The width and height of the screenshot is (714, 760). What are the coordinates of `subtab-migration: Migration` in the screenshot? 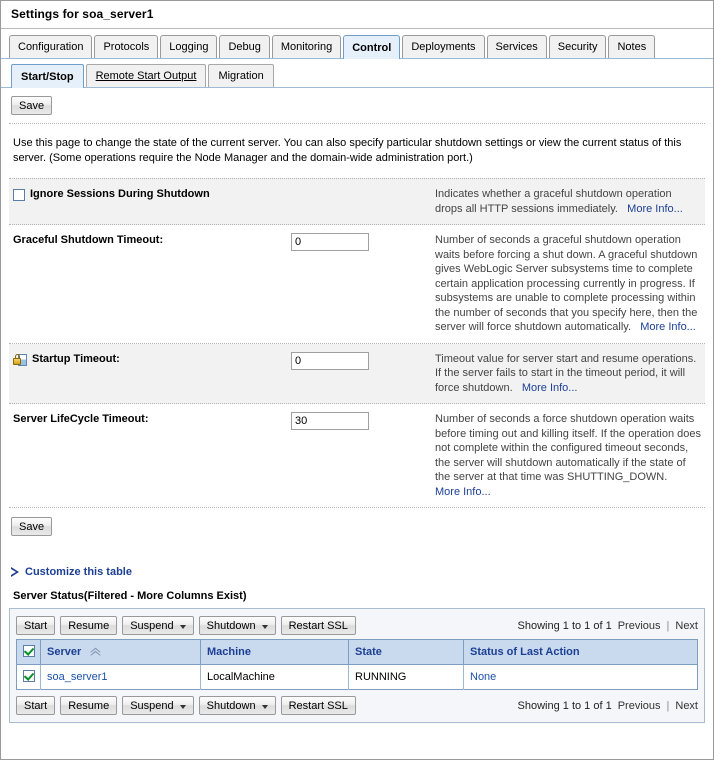 It's located at (241, 75).